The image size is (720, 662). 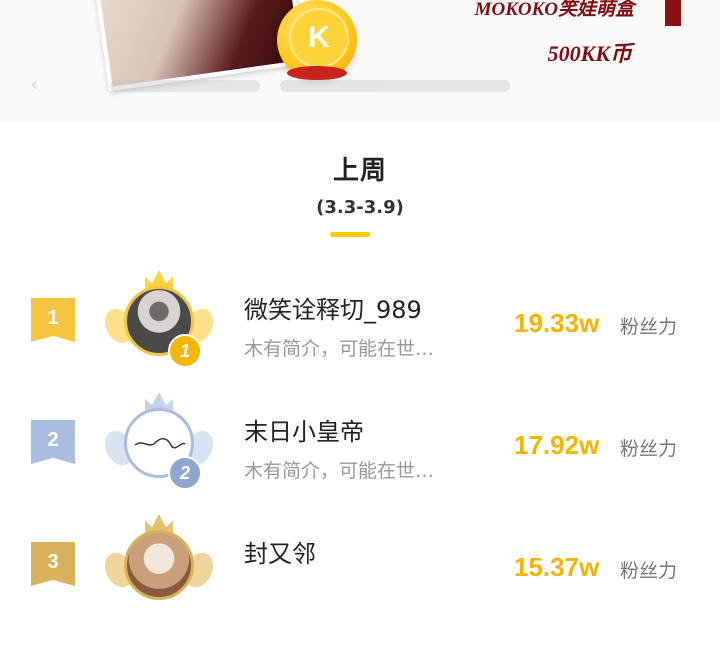 What do you see at coordinates (557, 445) in the screenshot?
I see `fans-value: 17.92w` at bounding box center [557, 445].